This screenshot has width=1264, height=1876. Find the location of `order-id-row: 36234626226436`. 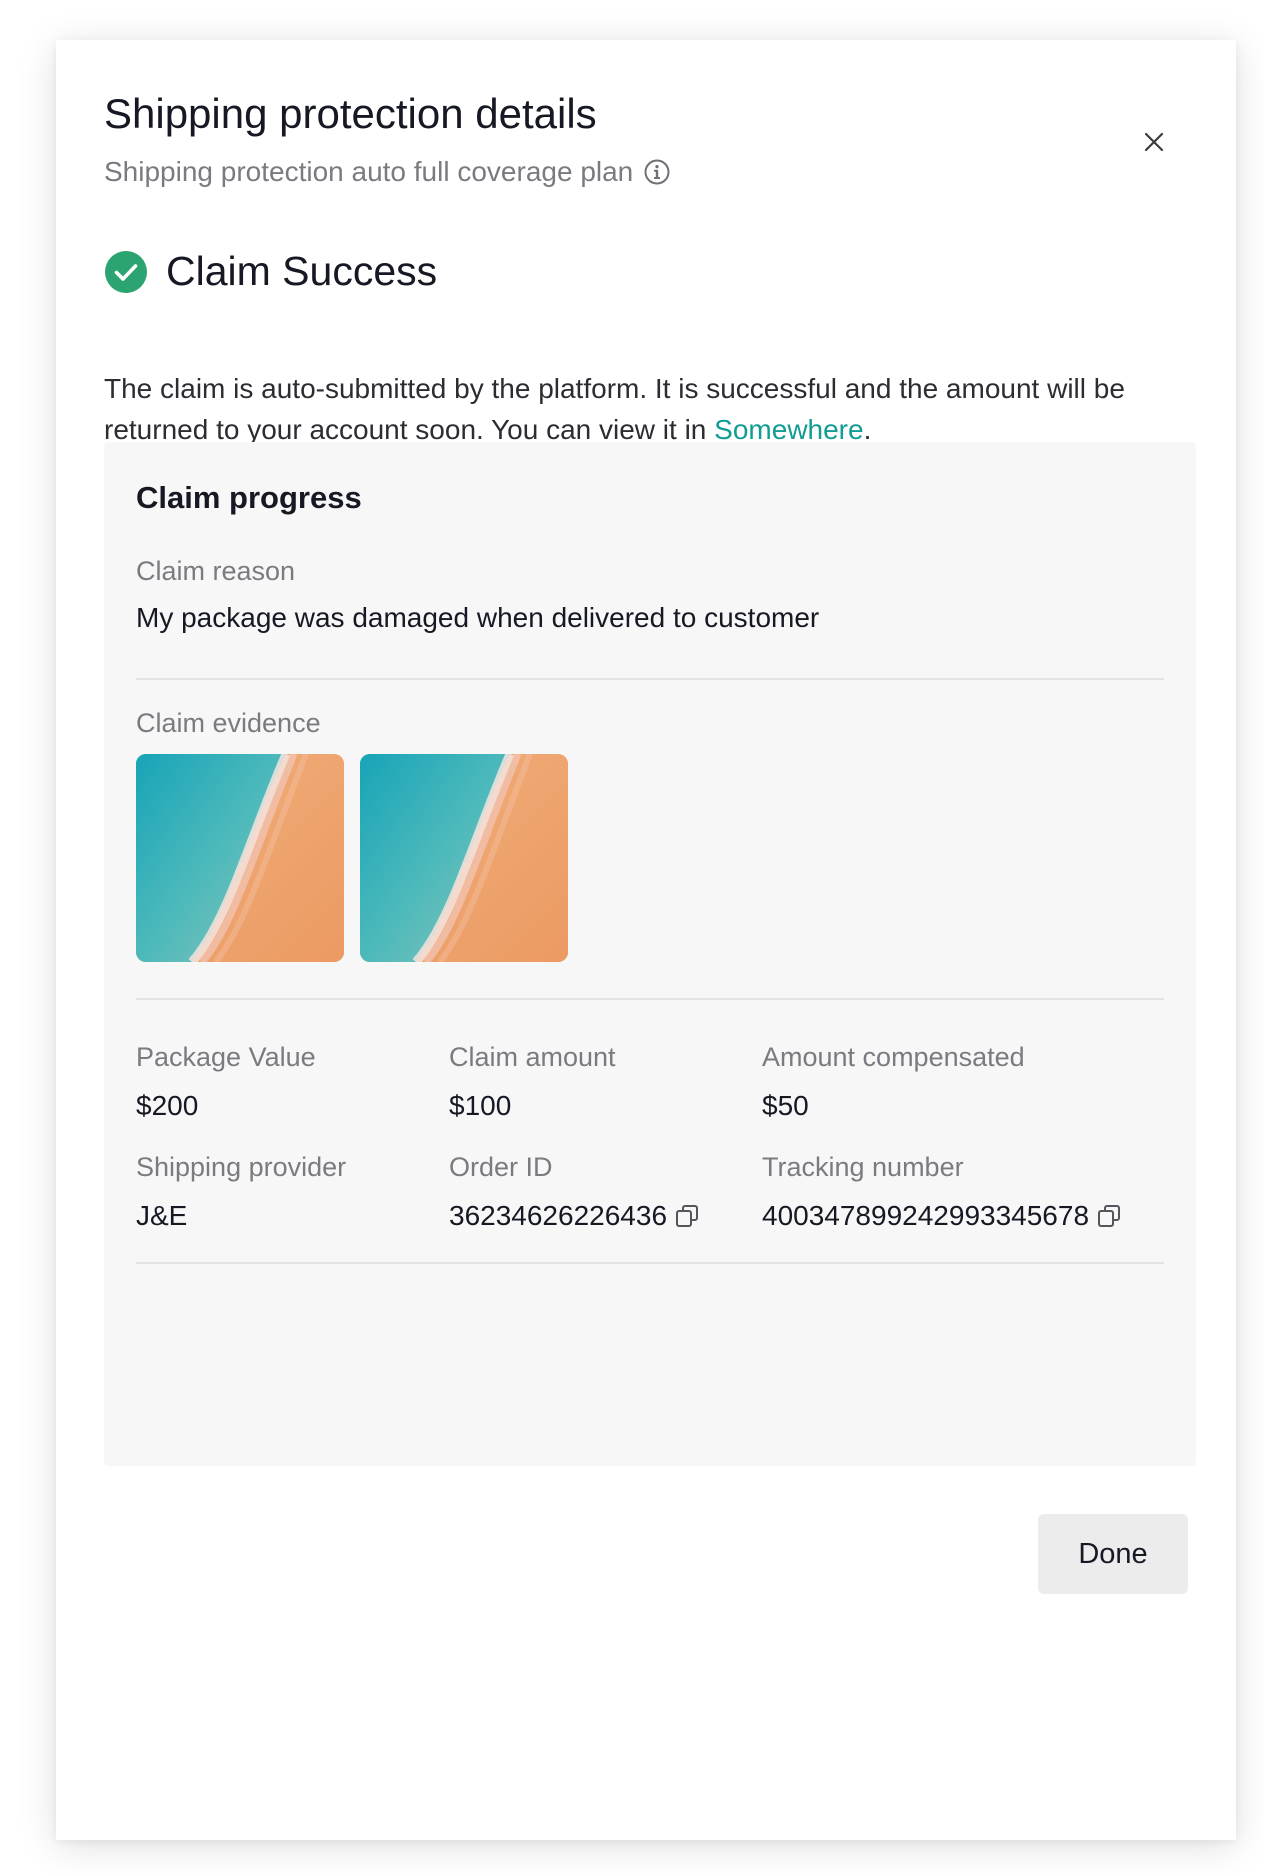

order-id-row: 36234626226436 is located at coordinates (575, 1216).